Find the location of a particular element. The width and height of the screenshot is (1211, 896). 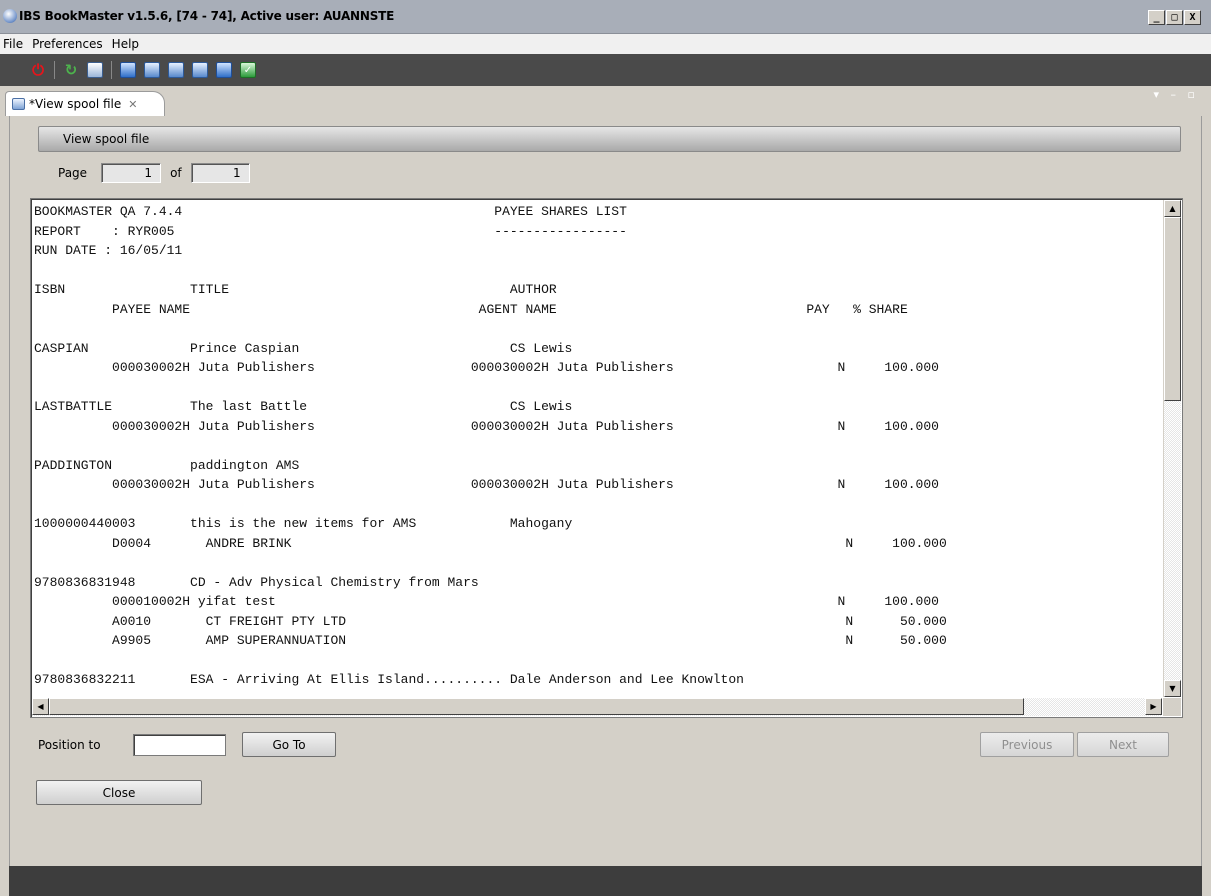

next-button: Next is located at coordinates (1123, 744).